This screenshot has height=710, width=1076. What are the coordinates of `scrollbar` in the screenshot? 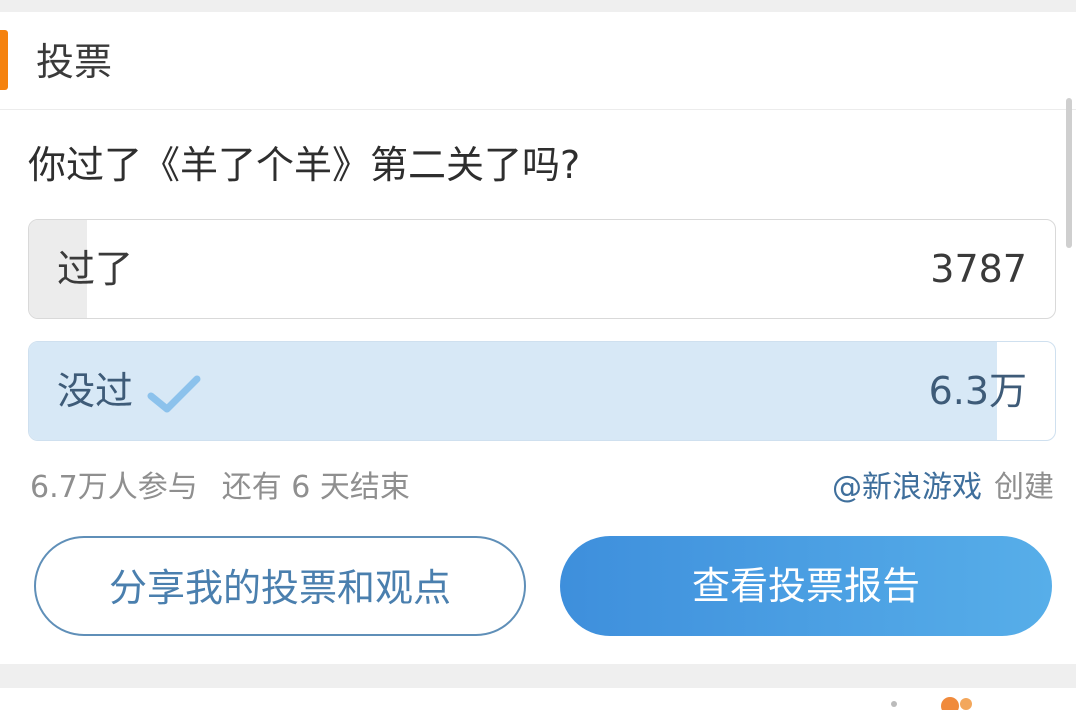 It's located at (1069, 173).